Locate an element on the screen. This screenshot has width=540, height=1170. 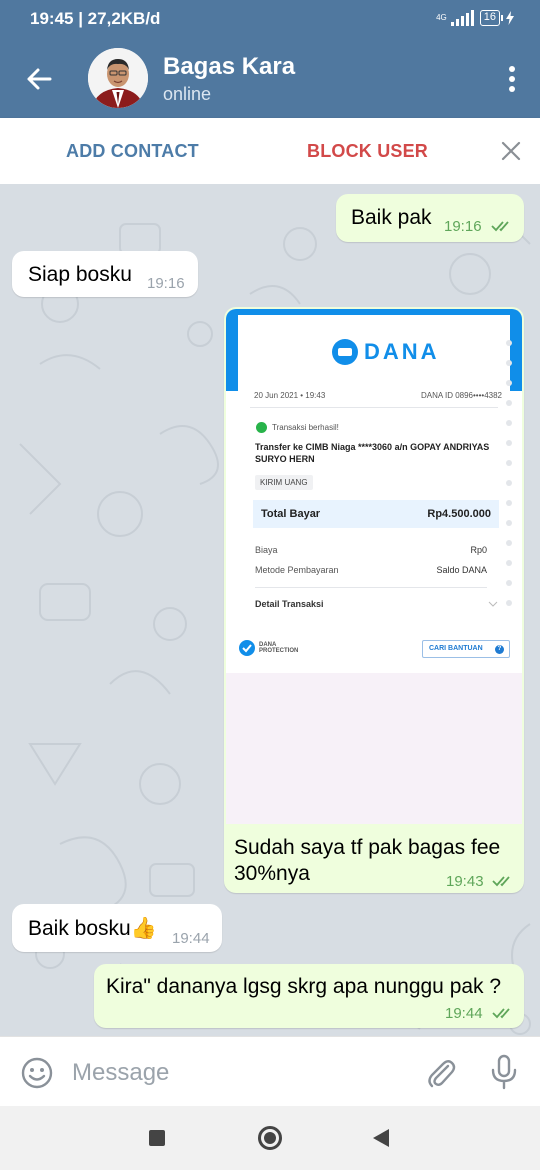
home-icon is located at coordinates (270, 1138).